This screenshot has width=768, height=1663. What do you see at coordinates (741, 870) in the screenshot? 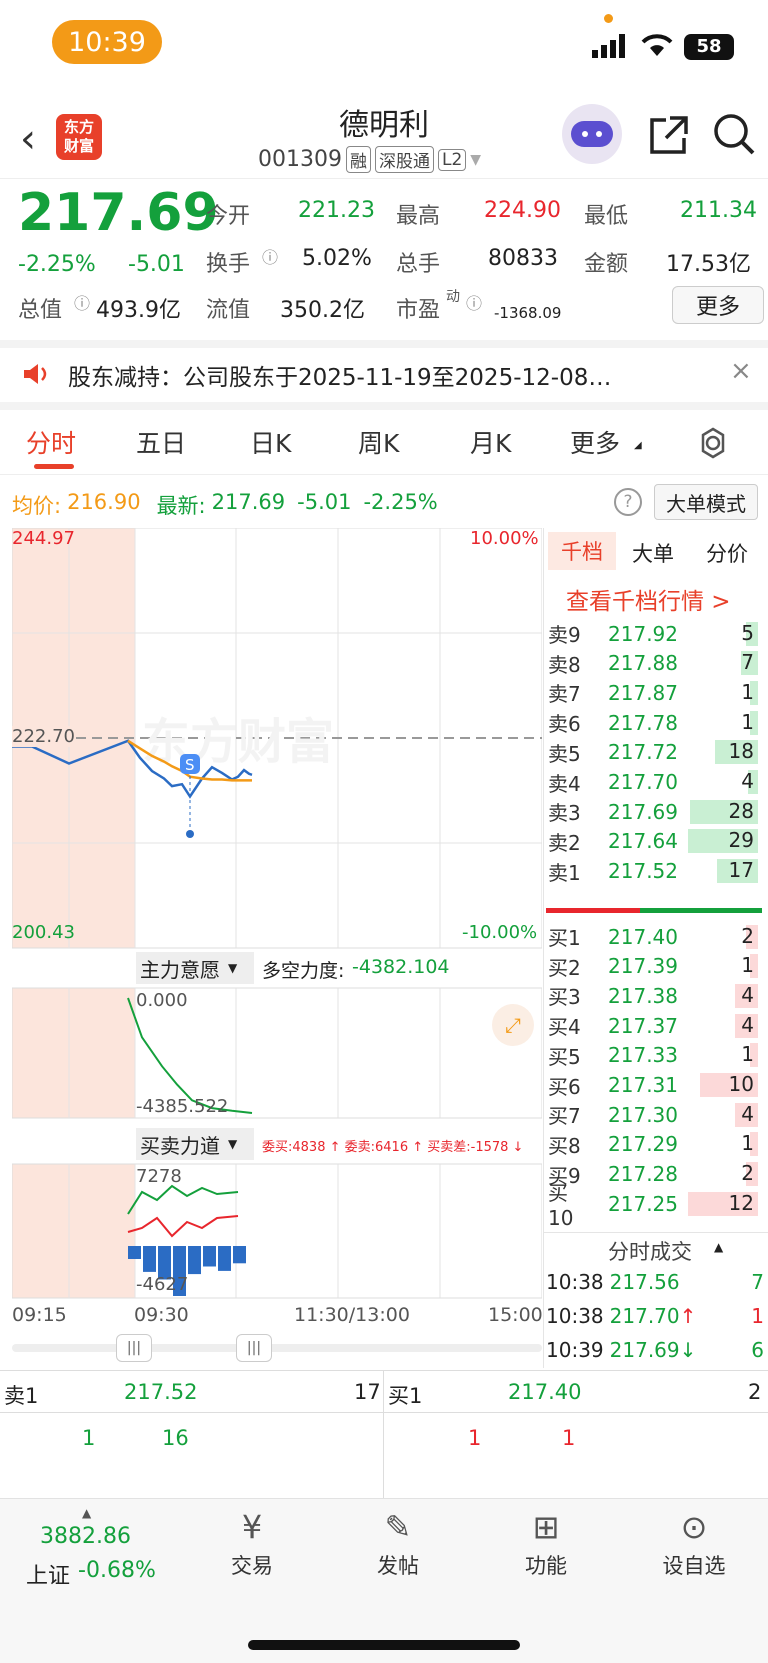
I see `ask-volume: 17` at bounding box center [741, 870].